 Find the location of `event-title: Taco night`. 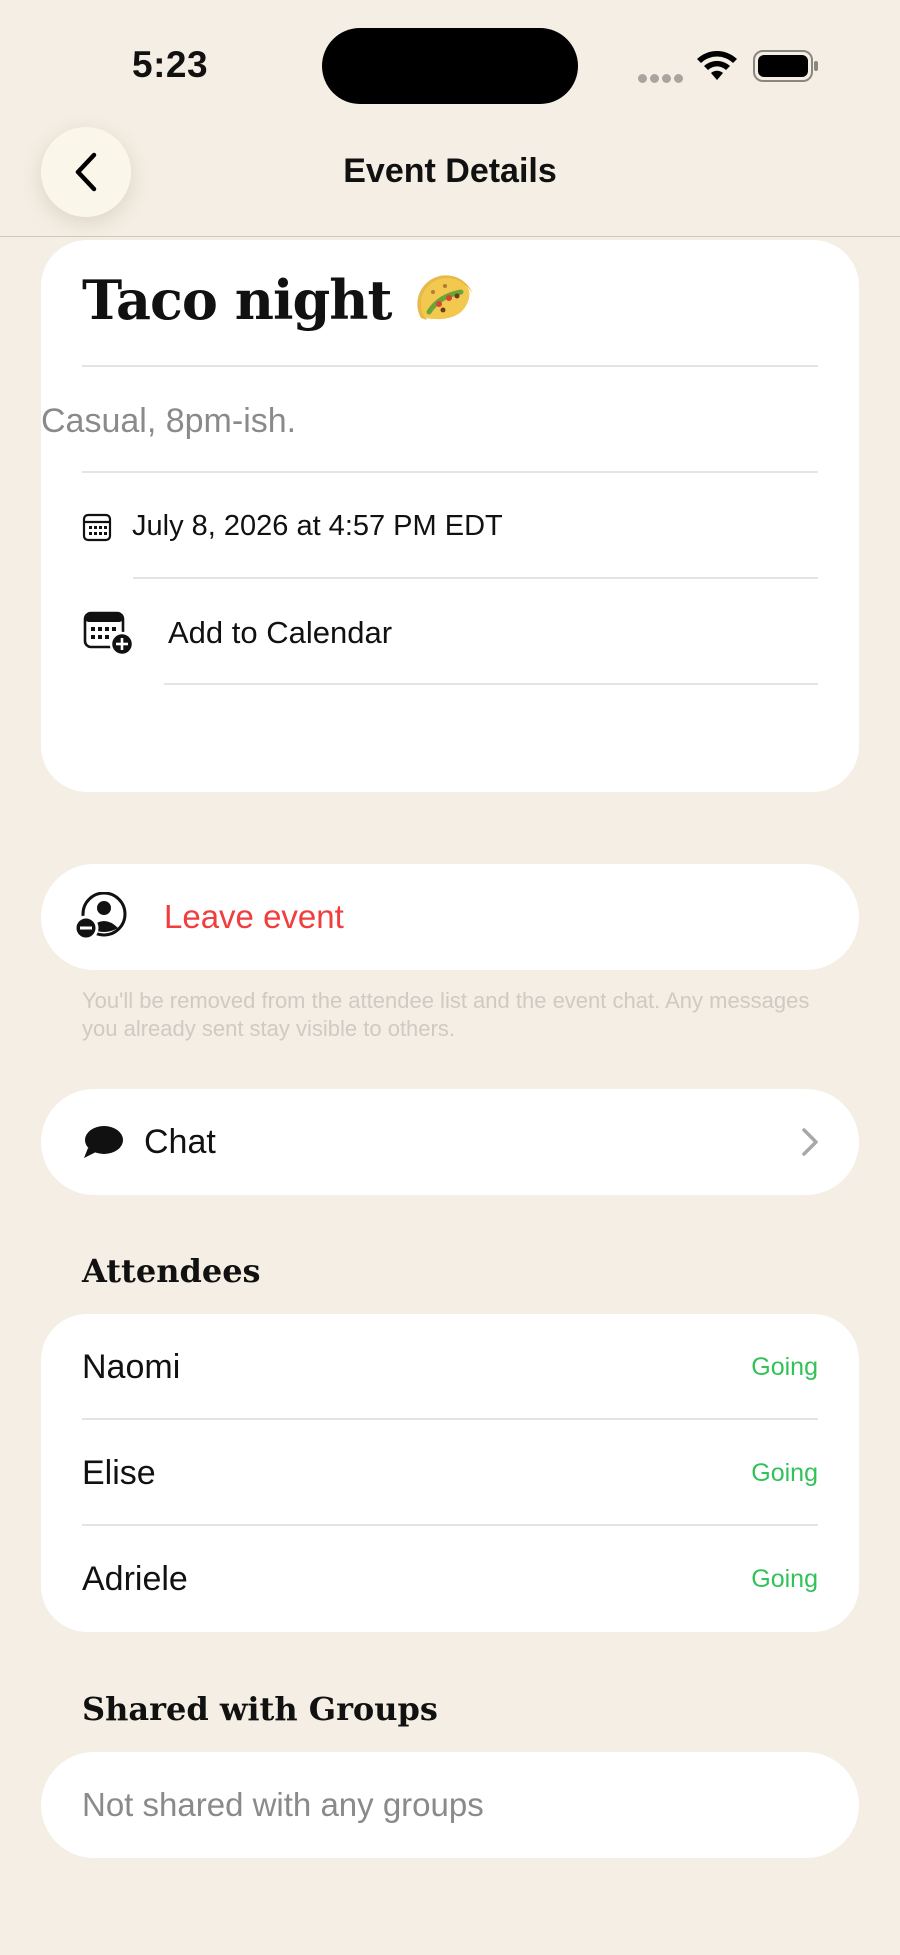

event-title: Taco night is located at coordinates (279, 302).